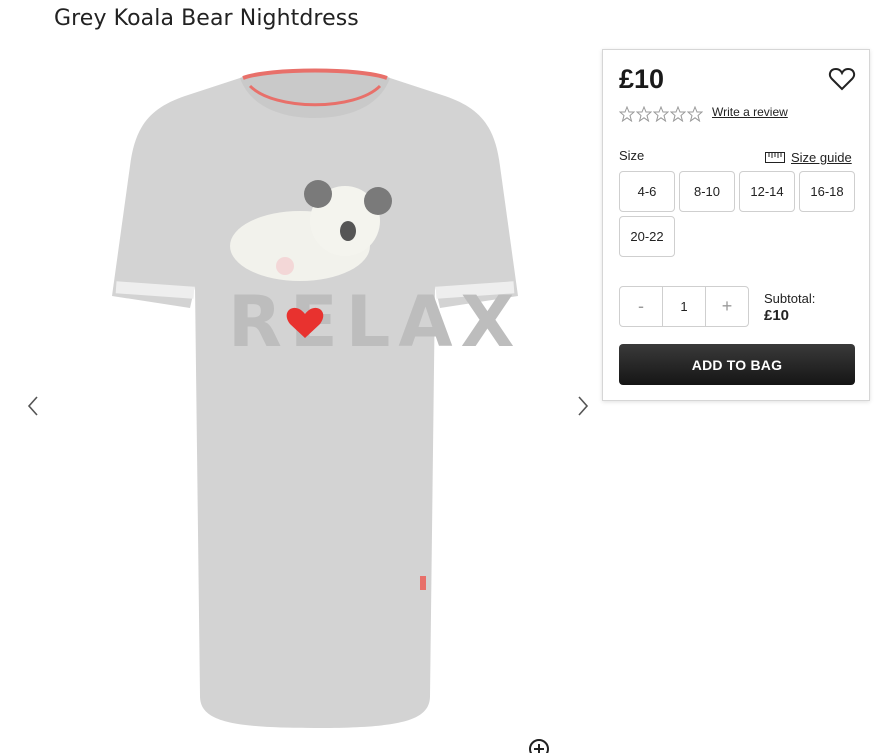 The width and height of the screenshot is (880, 753). I want to click on quantity-decrease-button: -, so click(641, 306).